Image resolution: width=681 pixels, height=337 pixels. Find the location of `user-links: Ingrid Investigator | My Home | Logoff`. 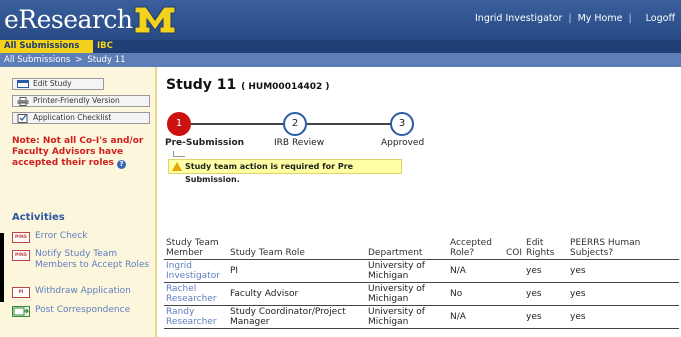

user-links: Ingrid Investigator | My Home | Logoff is located at coordinates (575, 18).